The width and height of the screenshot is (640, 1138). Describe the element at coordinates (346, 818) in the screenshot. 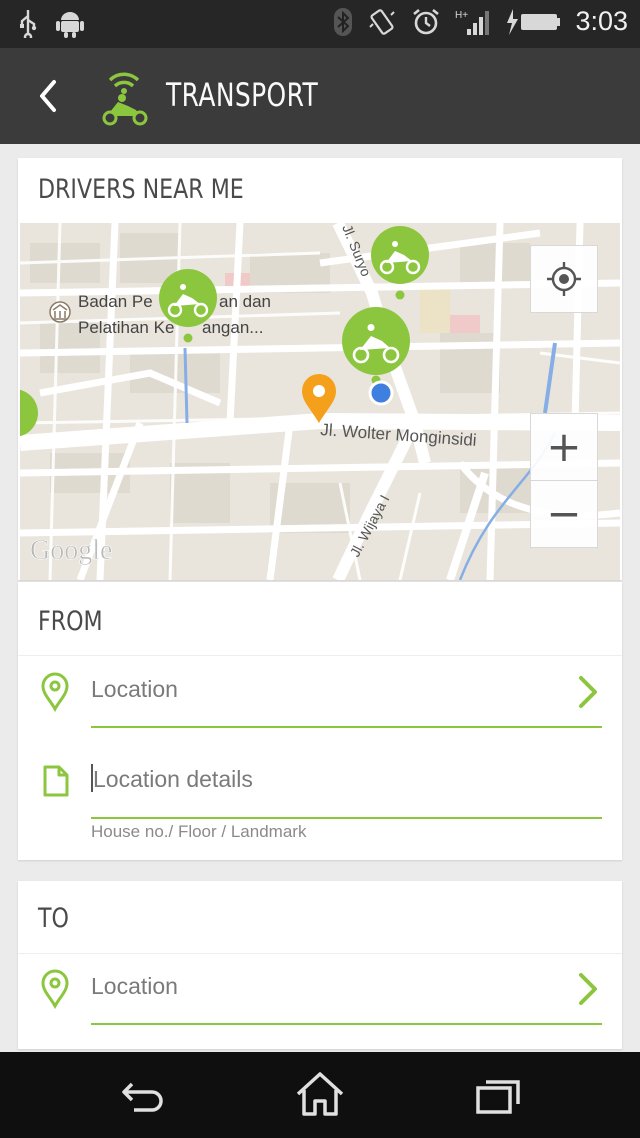

I see `location-details-underline` at that location.